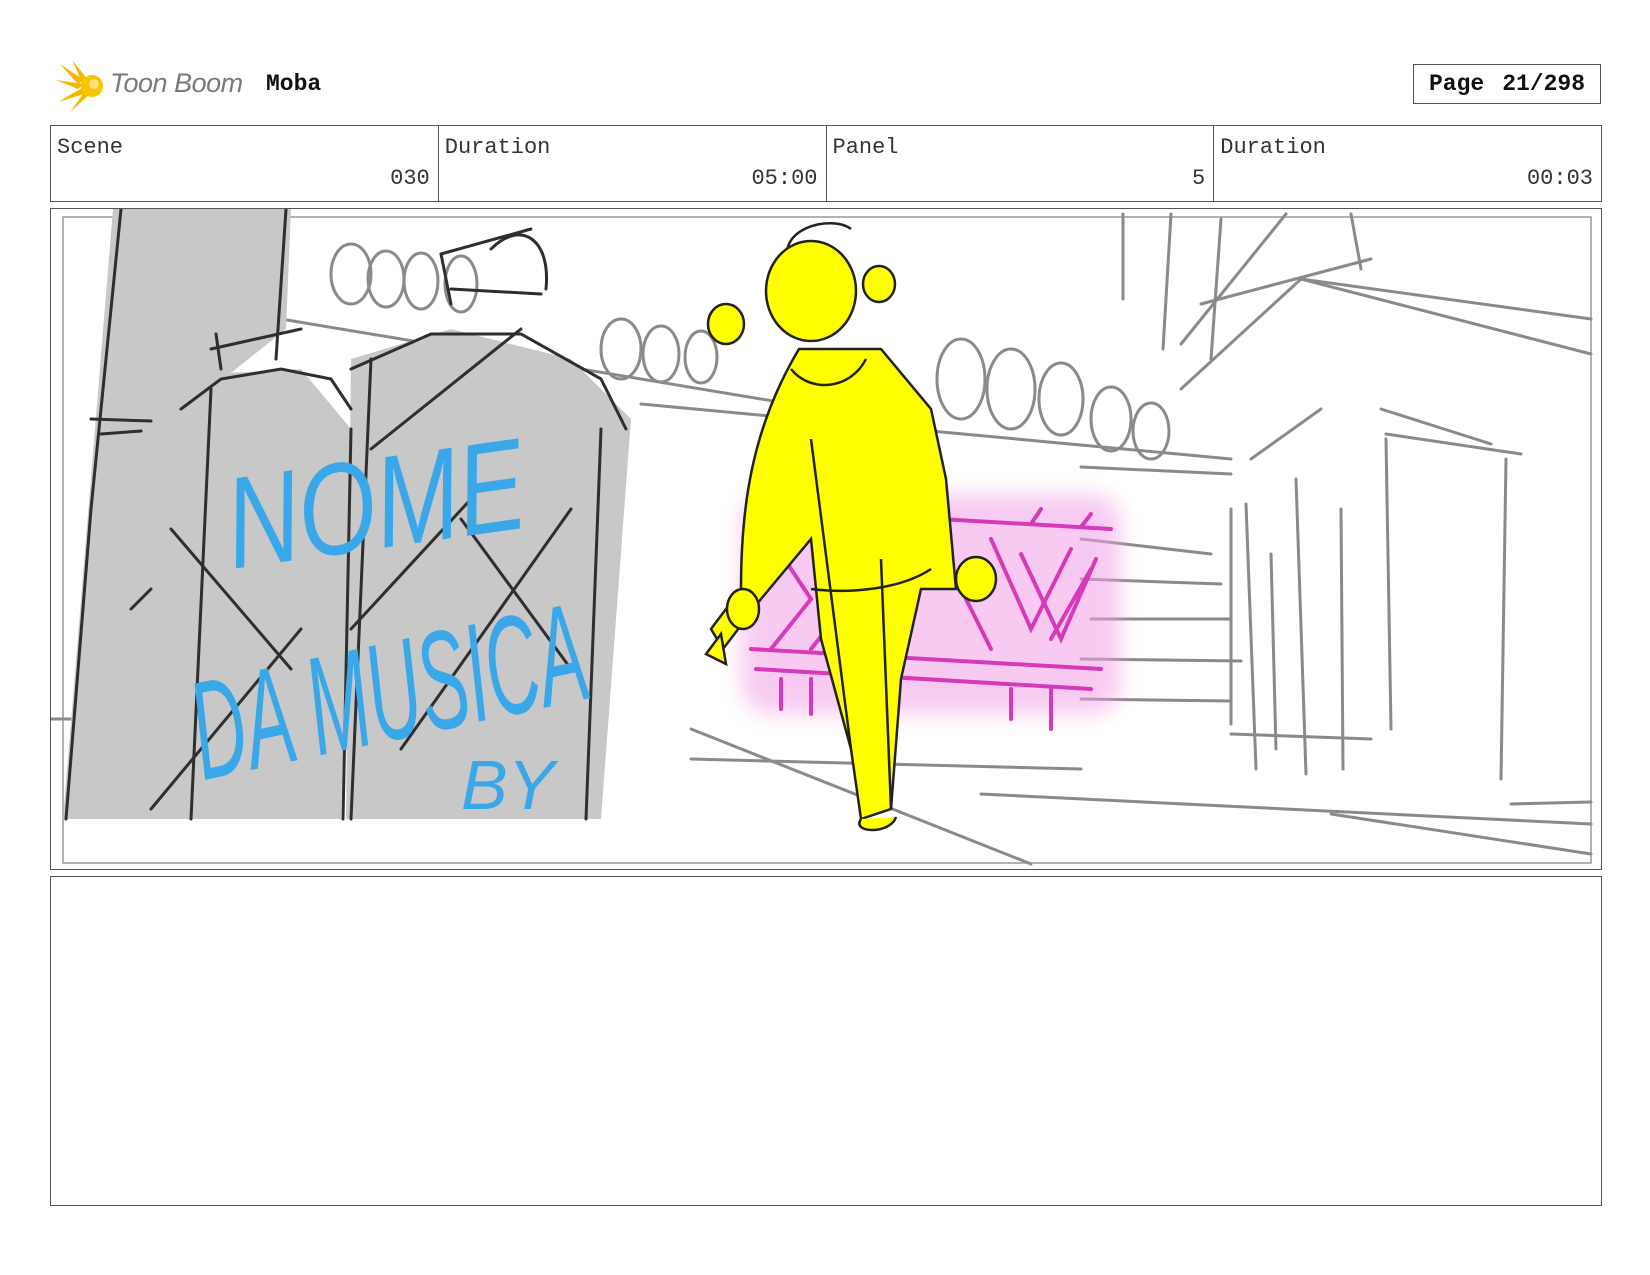 This screenshot has width=1650, height=1275. Describe the element at coordinates (1021, 163) in the screenshot. I see `panel-cell: Panel 5` at that location.